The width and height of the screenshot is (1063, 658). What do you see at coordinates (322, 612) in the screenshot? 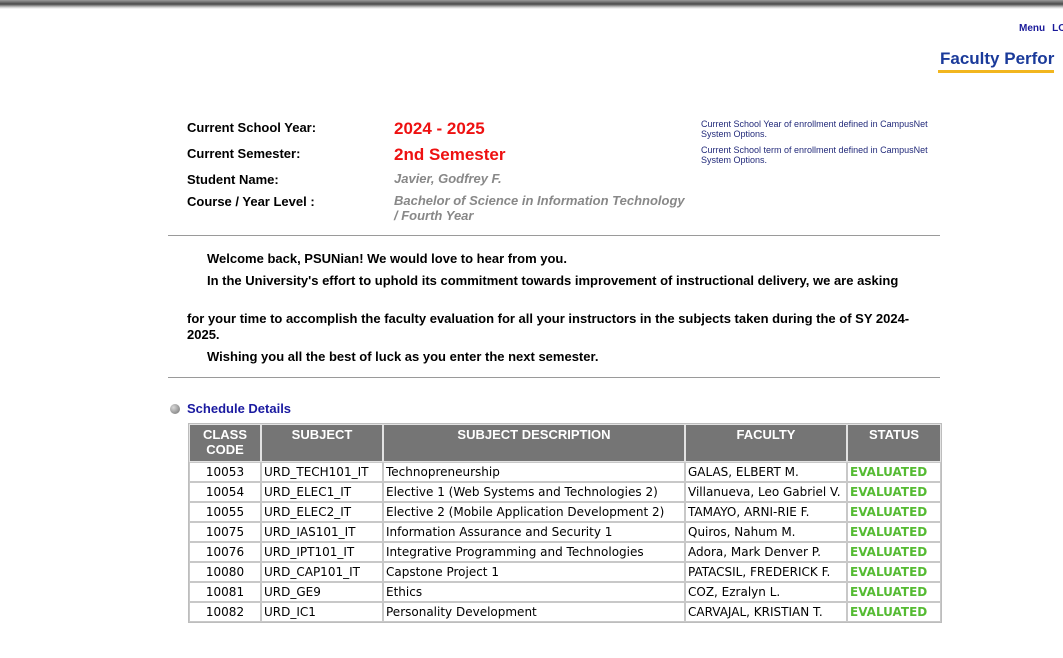
I see `subject-cell: URD_IC1` at bounding box center [322, 612].